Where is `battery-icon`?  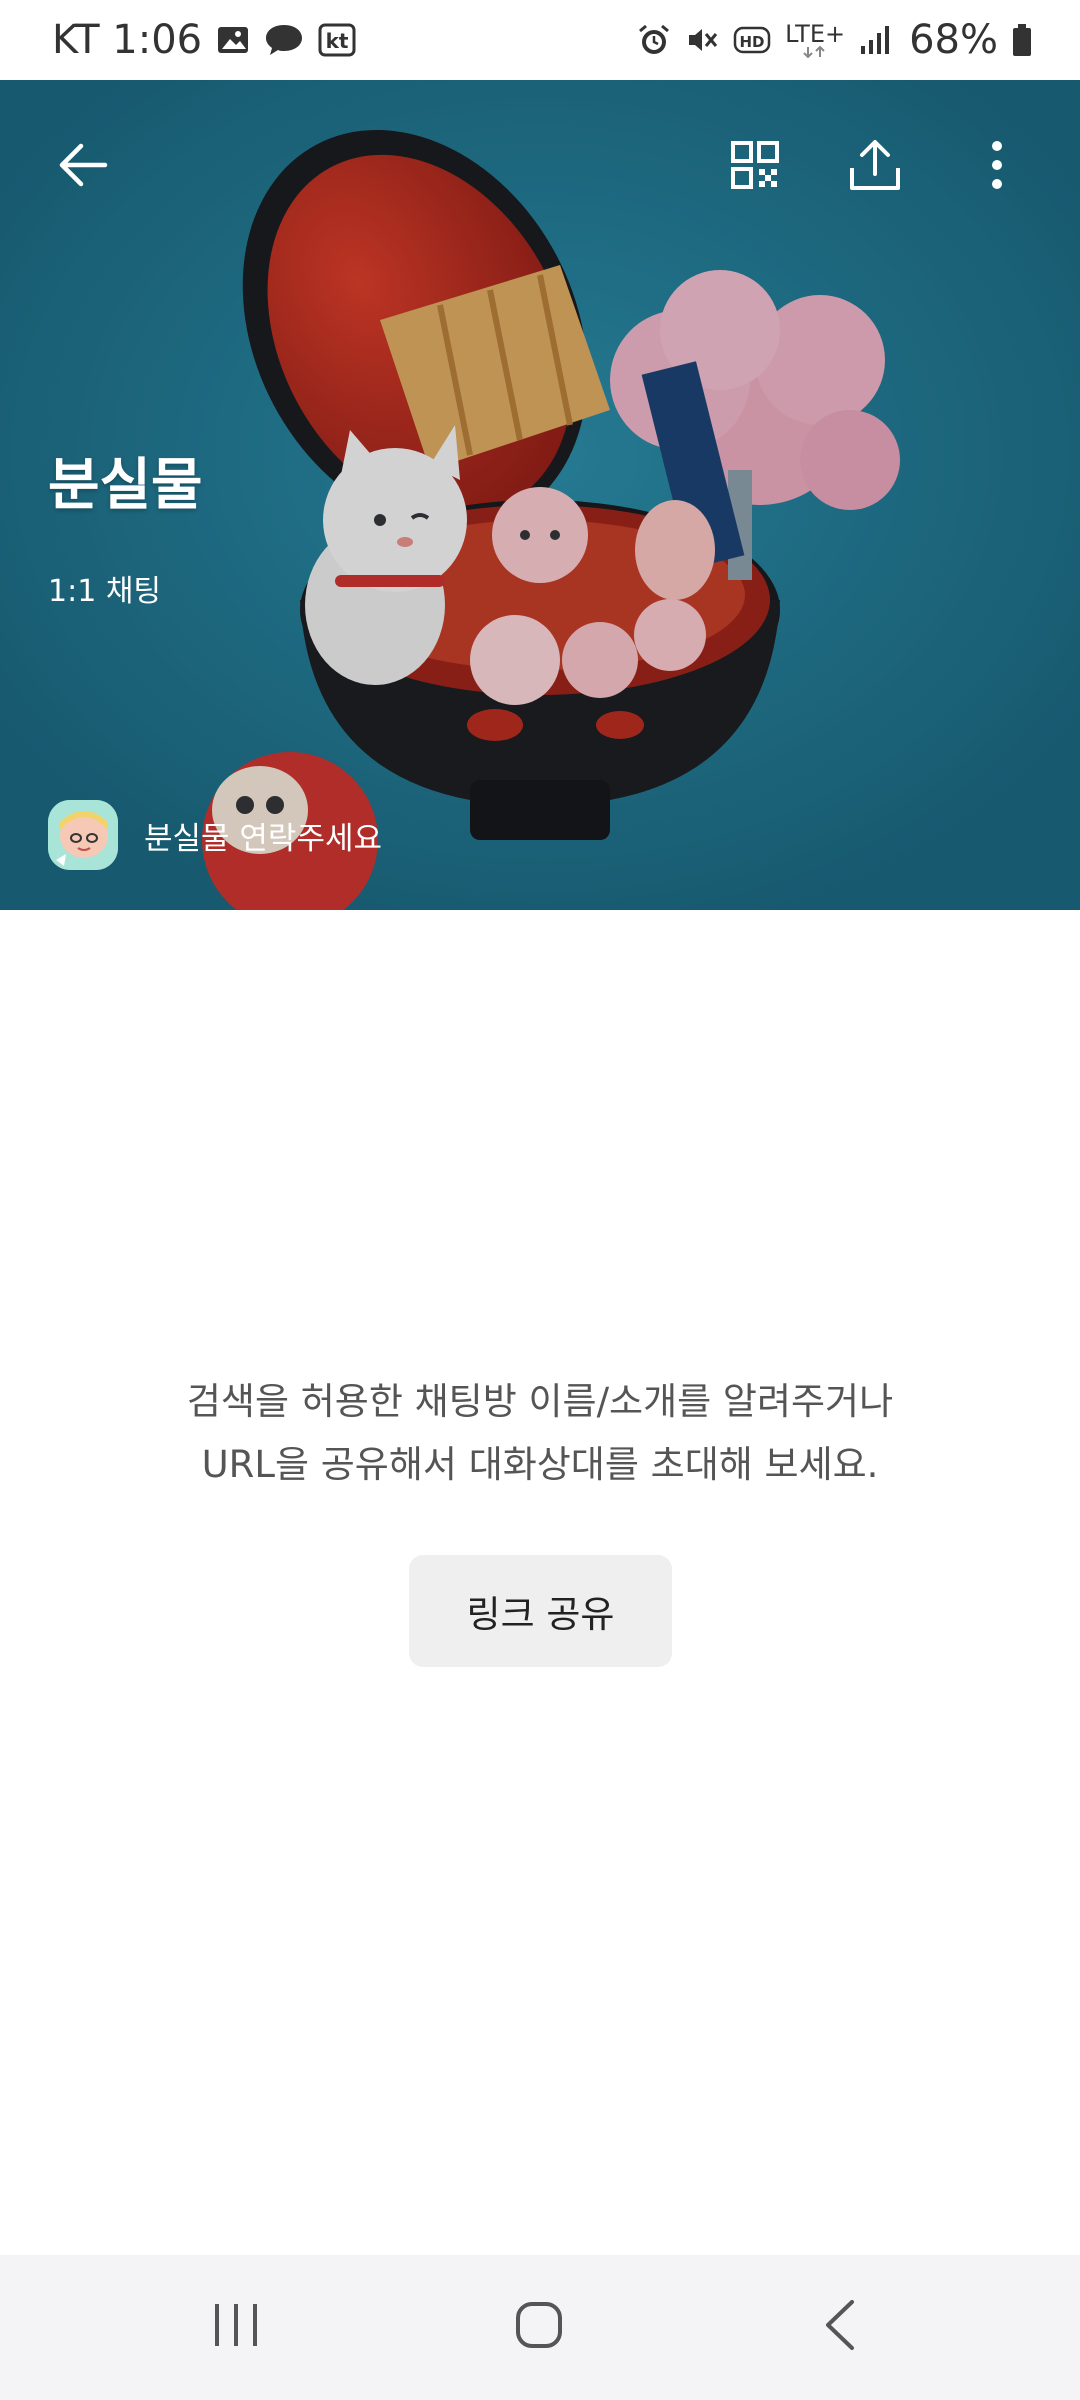
battery-icon is located at coordinates (1022, 40).